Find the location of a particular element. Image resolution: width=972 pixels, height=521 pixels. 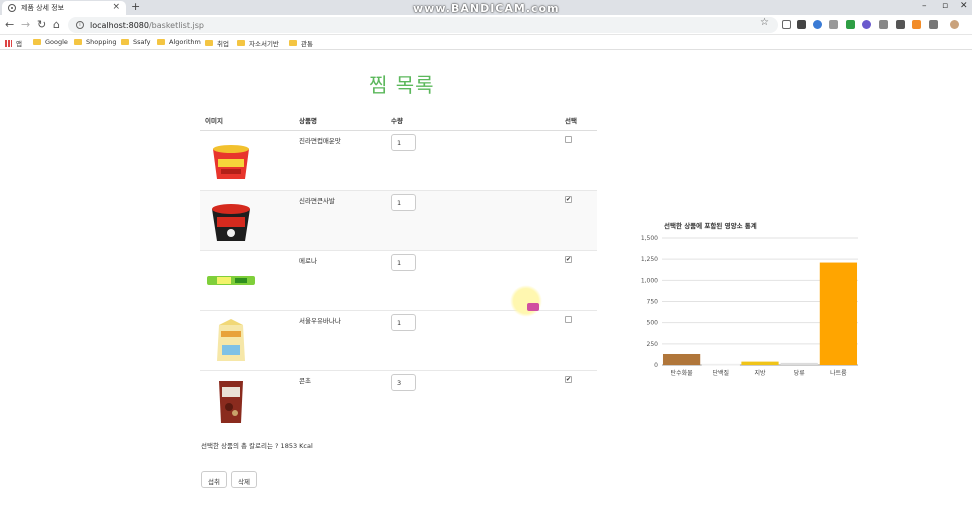

tab-active: 제품 상세 정보 × is located at coordinates (64, 8).